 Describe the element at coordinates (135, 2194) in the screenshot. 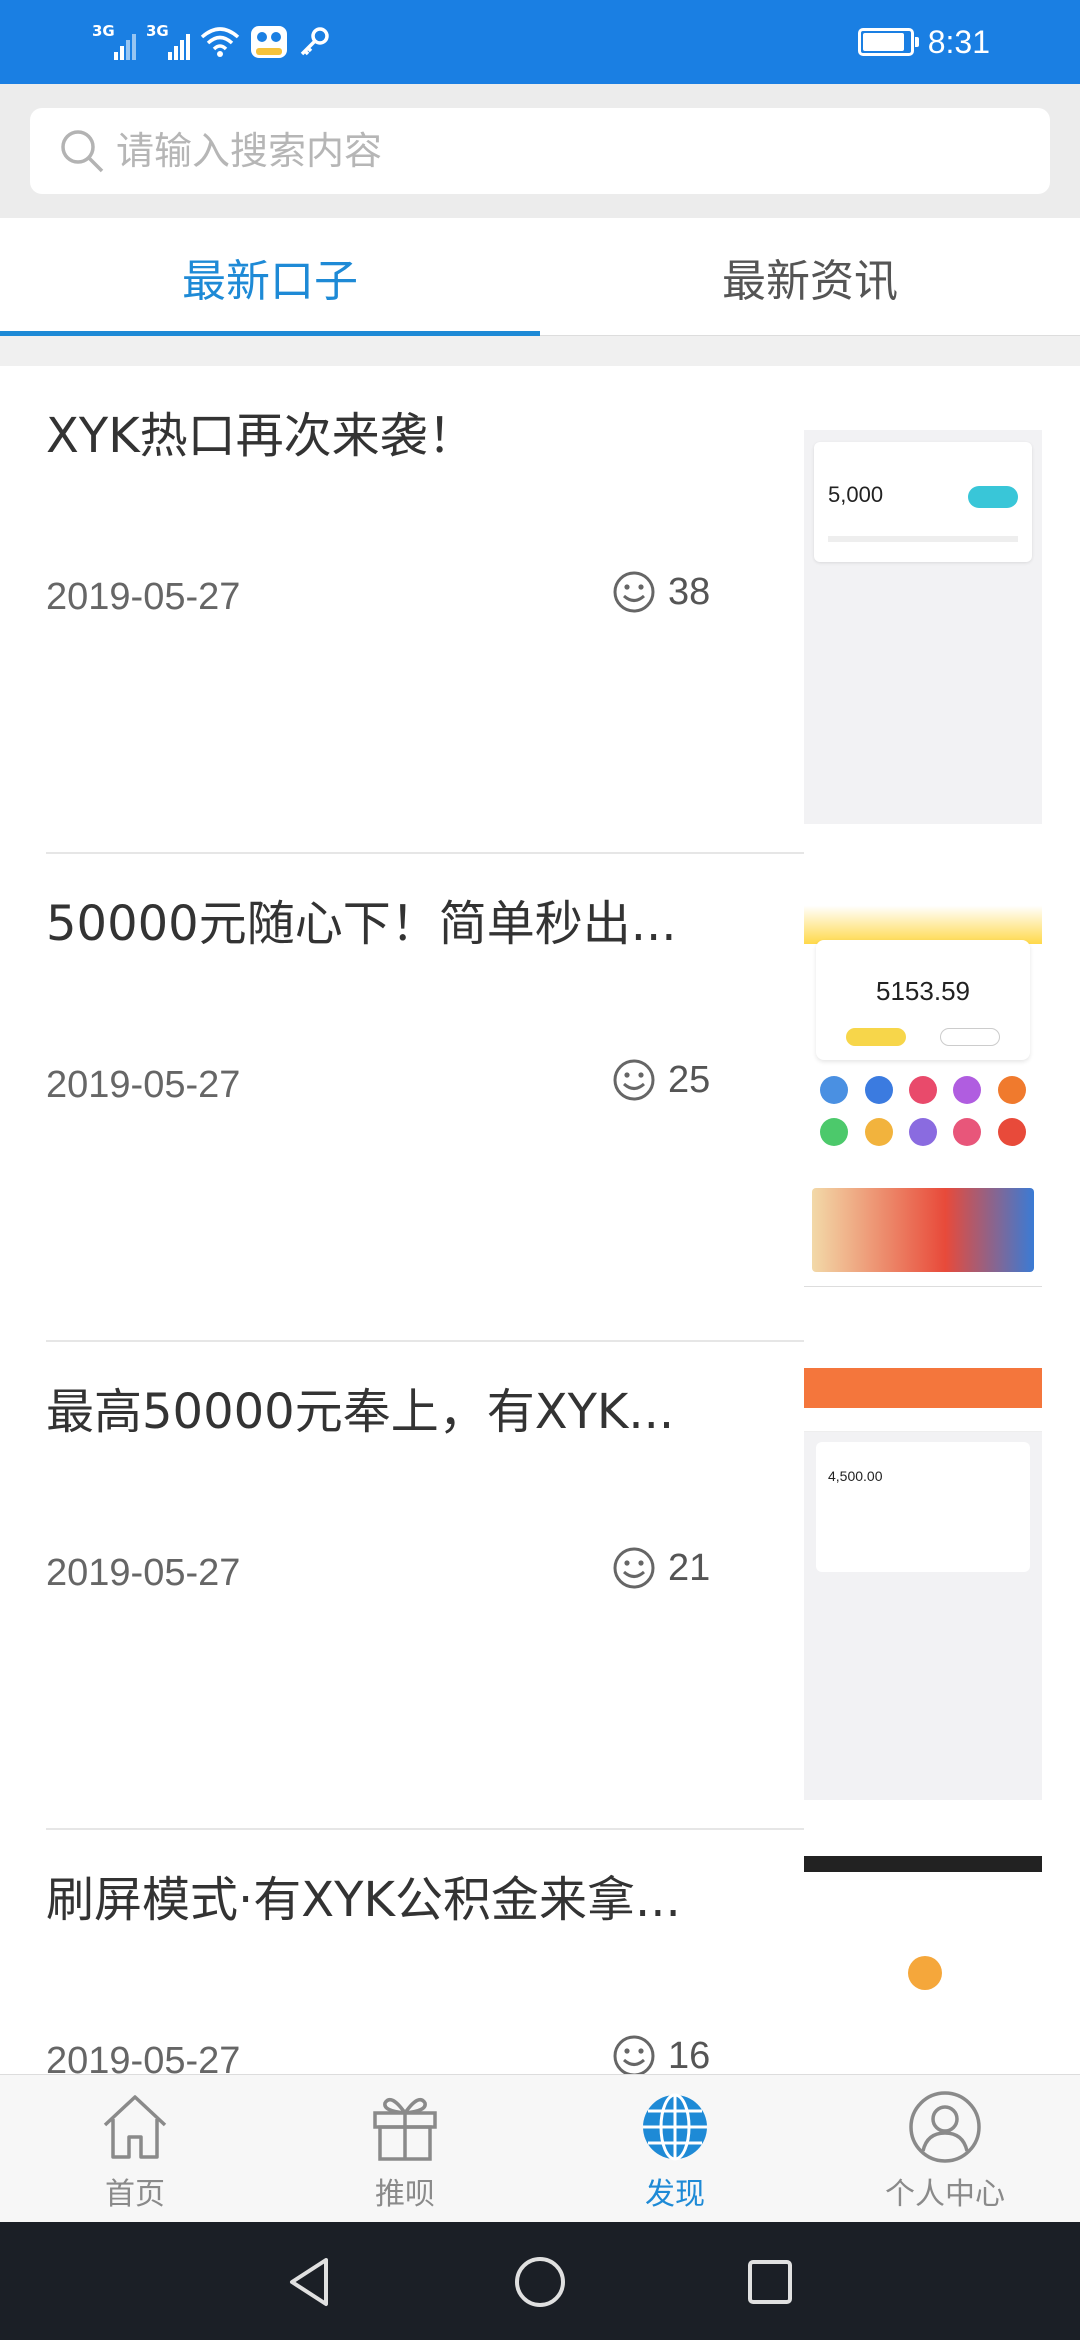

I see `nav-label: 首页` at that location.